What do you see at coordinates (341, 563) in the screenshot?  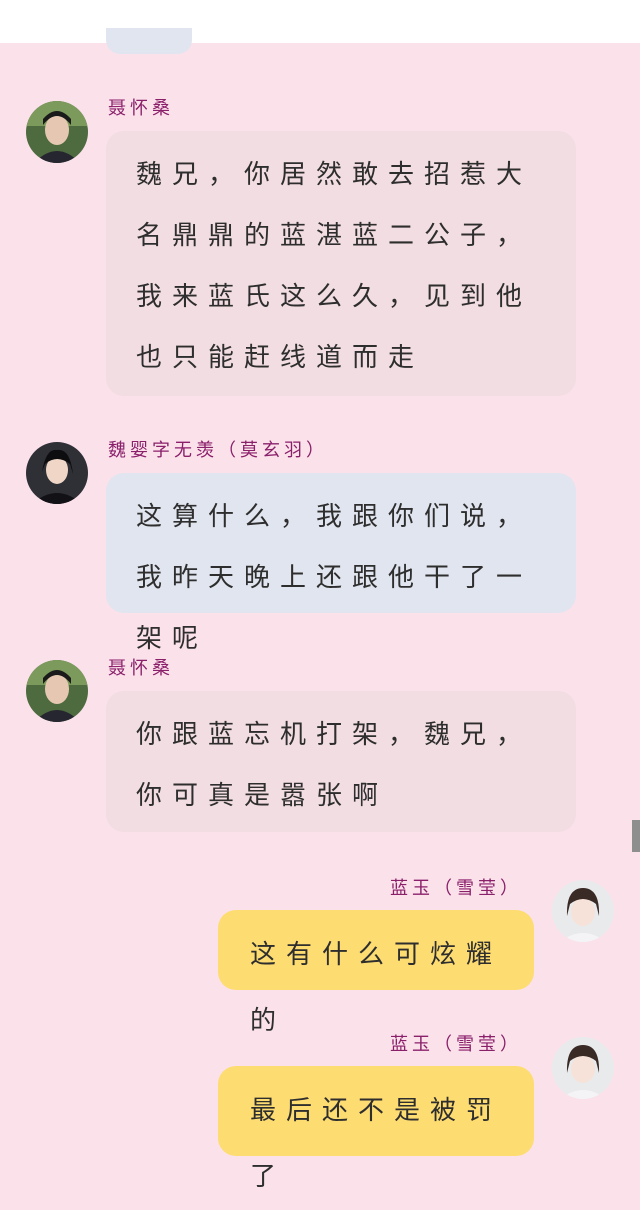 I see `message-bubble: 这算什么，我跟你们说，我昨天晚上还跟他干了一架呢` at bounding box center [341, 563].